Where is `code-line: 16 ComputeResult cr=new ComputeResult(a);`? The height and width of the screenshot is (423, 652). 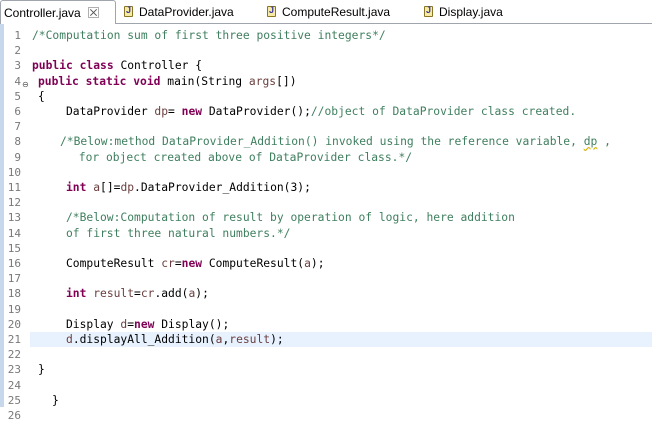
code-line: 16 ComputeResult cr=new ComputeResult(a); is located at coordinates (326, 263).